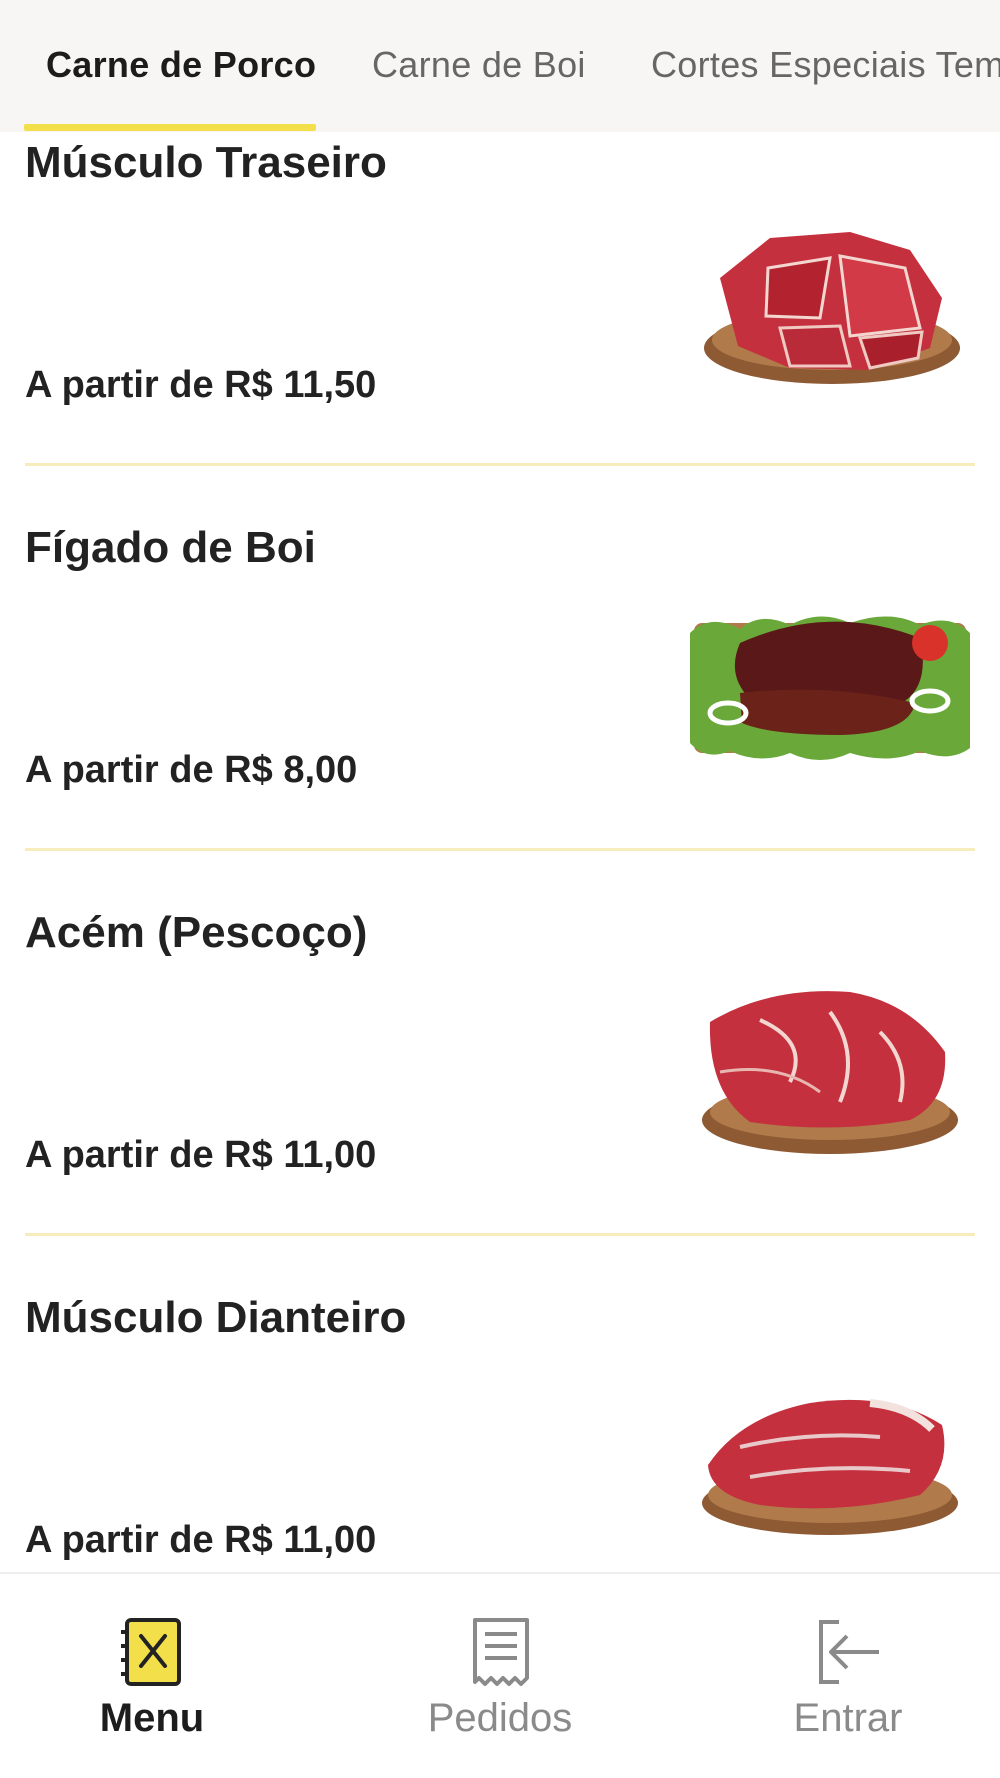 This screenshot has width=1000, height=1778. Describe the element at coordinates (830, 1467) in the screenshot. I see `product-image-beef-shank` at that location.